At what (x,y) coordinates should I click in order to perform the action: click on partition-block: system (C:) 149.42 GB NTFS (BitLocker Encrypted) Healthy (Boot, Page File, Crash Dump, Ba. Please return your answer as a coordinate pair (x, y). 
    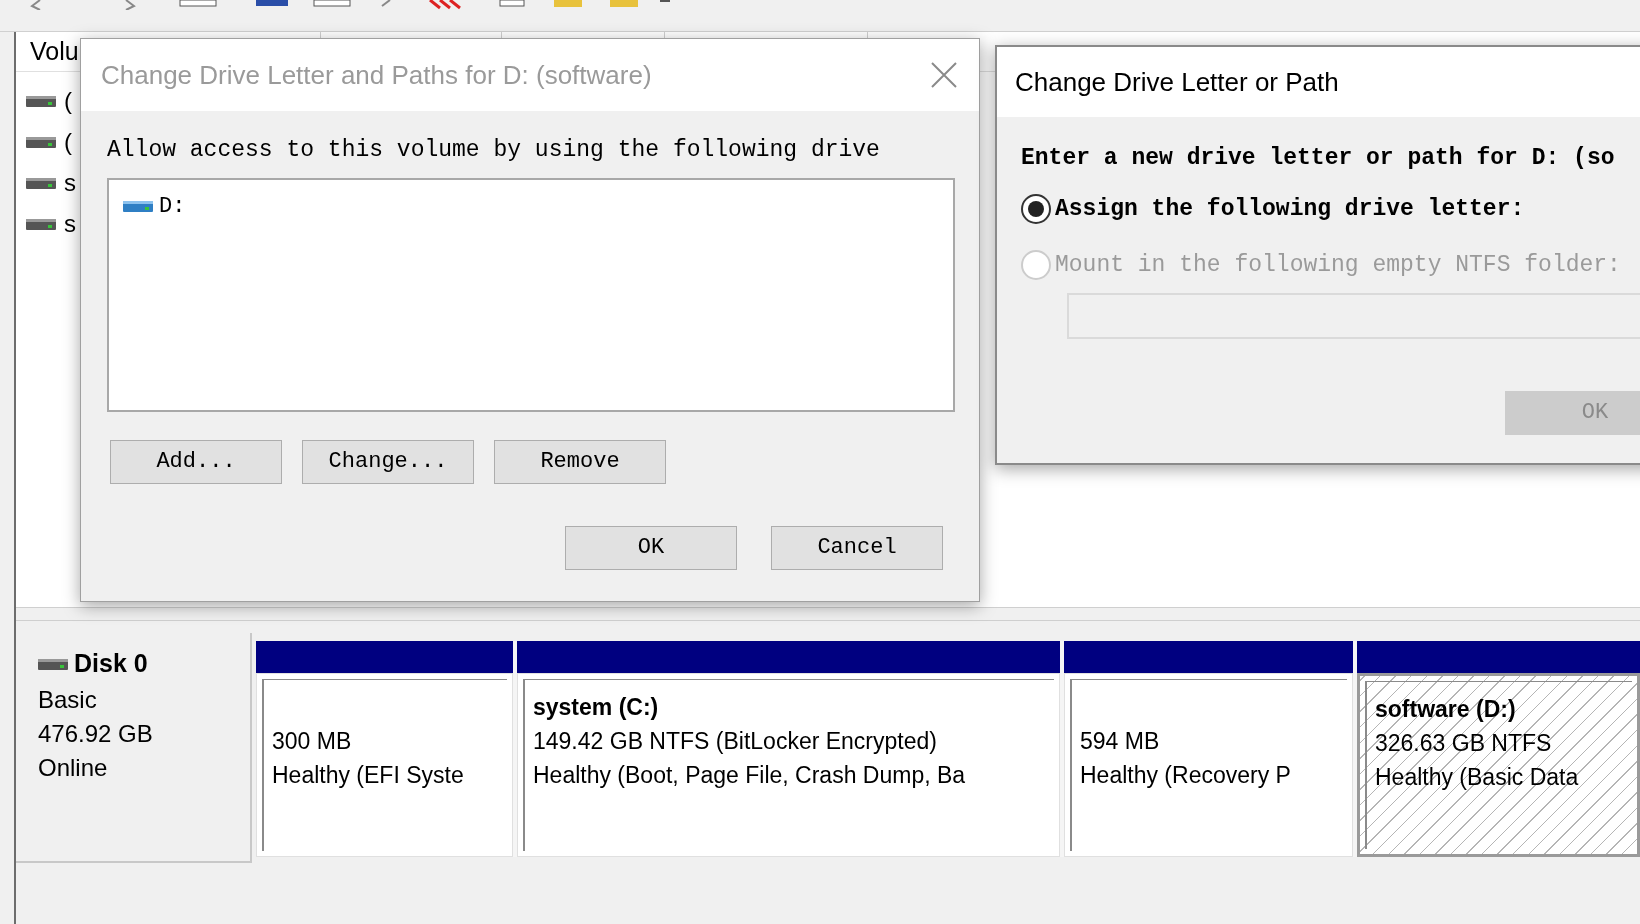
    Looking at the image, I should click on (788, 765).